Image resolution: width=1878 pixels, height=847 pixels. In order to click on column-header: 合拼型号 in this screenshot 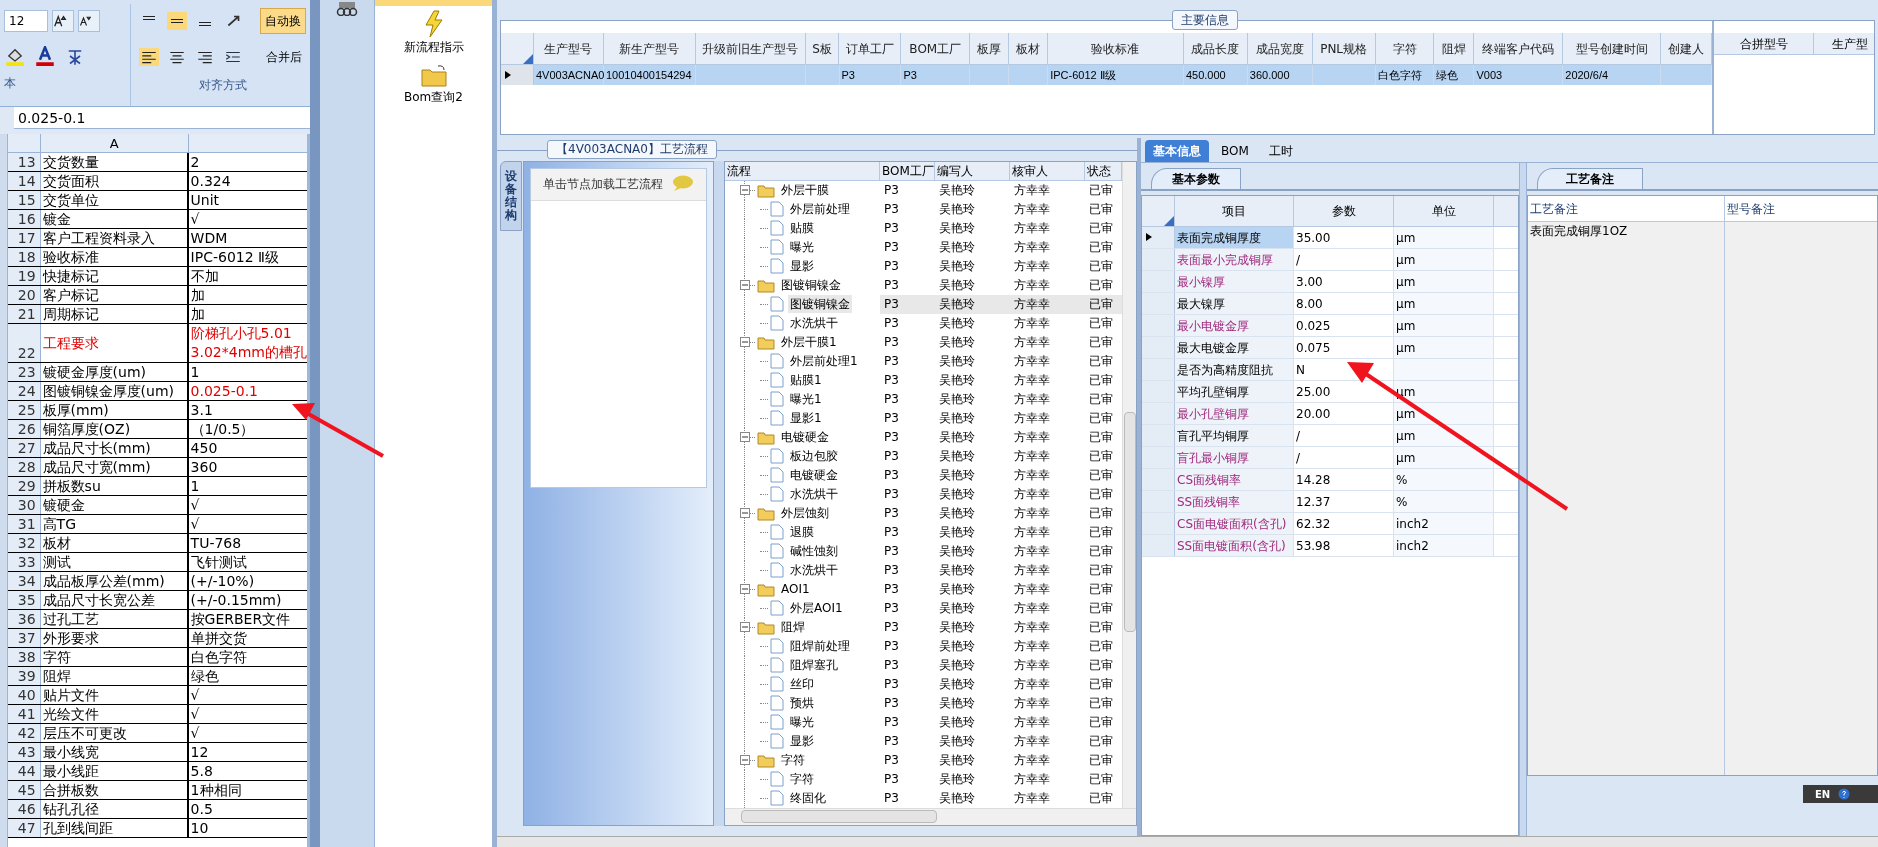, I will do `click(1764, 43)`.